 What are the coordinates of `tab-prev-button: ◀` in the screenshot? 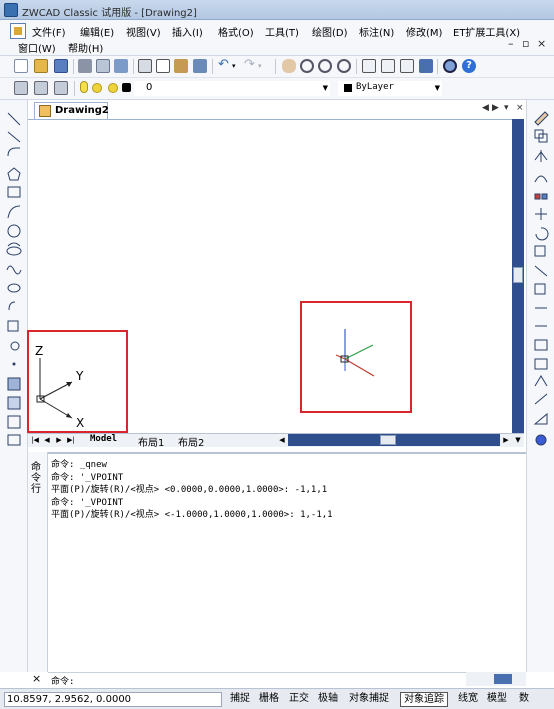 It's located at (485, 108).